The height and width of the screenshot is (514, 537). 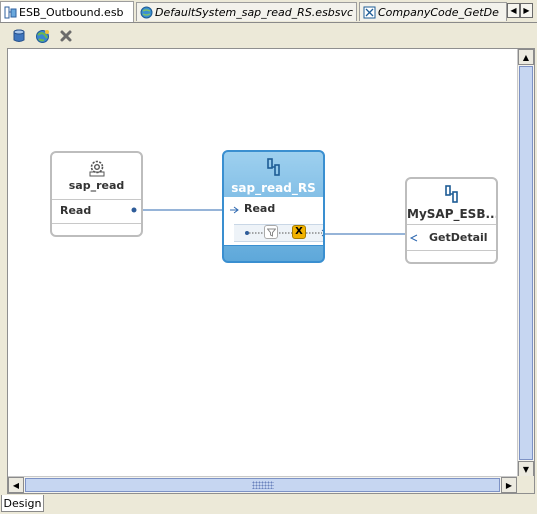 I want to click on delete-x-icon, so click(x=66, y=36).